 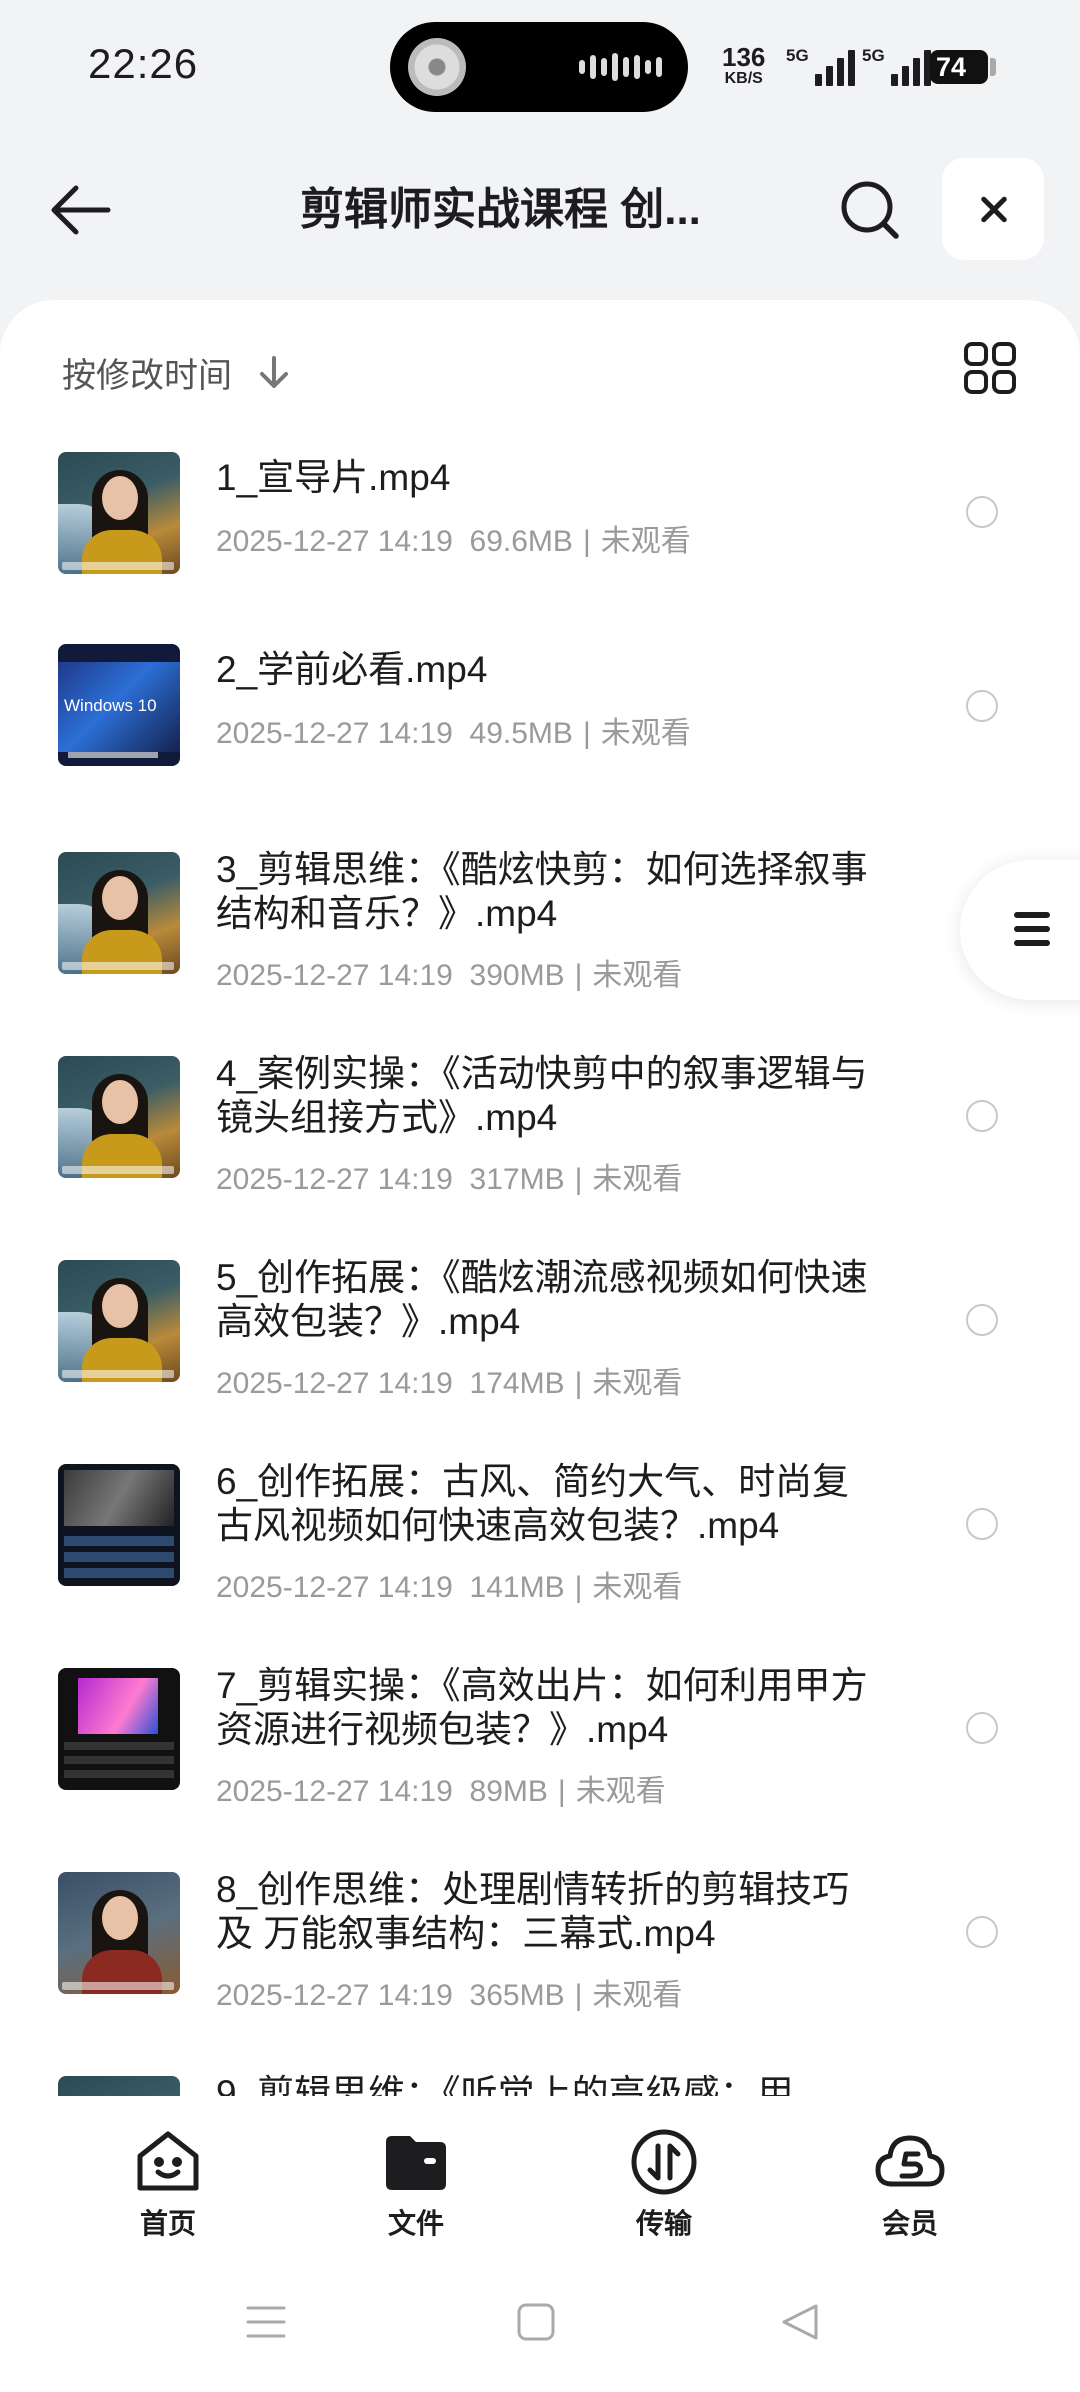 I want to click on file-size: 365MB, so click(x=517, y=1995).